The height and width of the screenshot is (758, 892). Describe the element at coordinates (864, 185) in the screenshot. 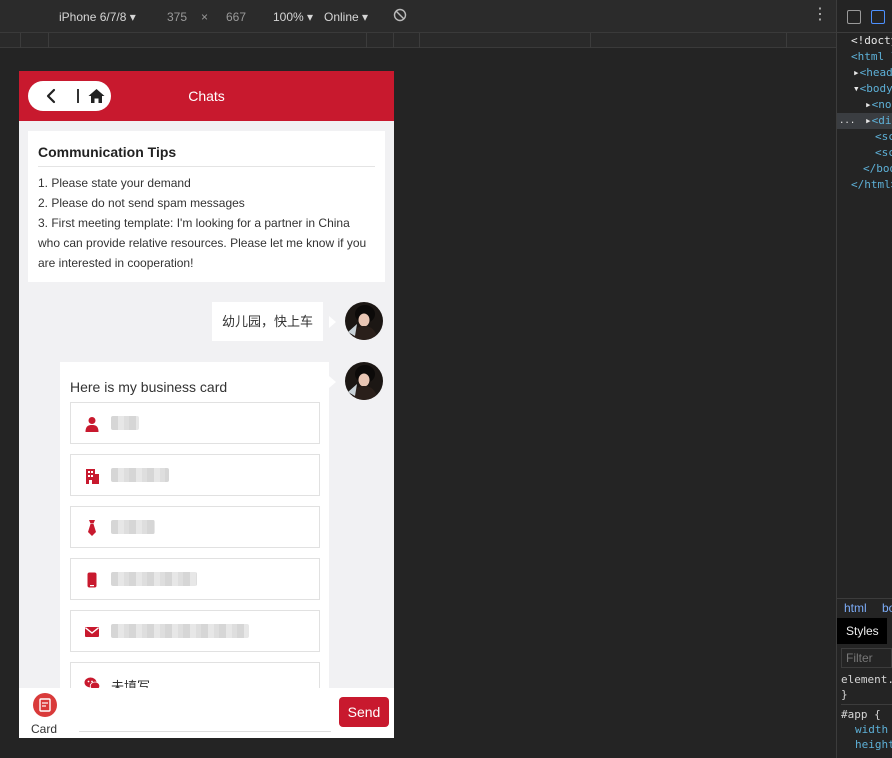

I see `dom-node: </html>` at that location.